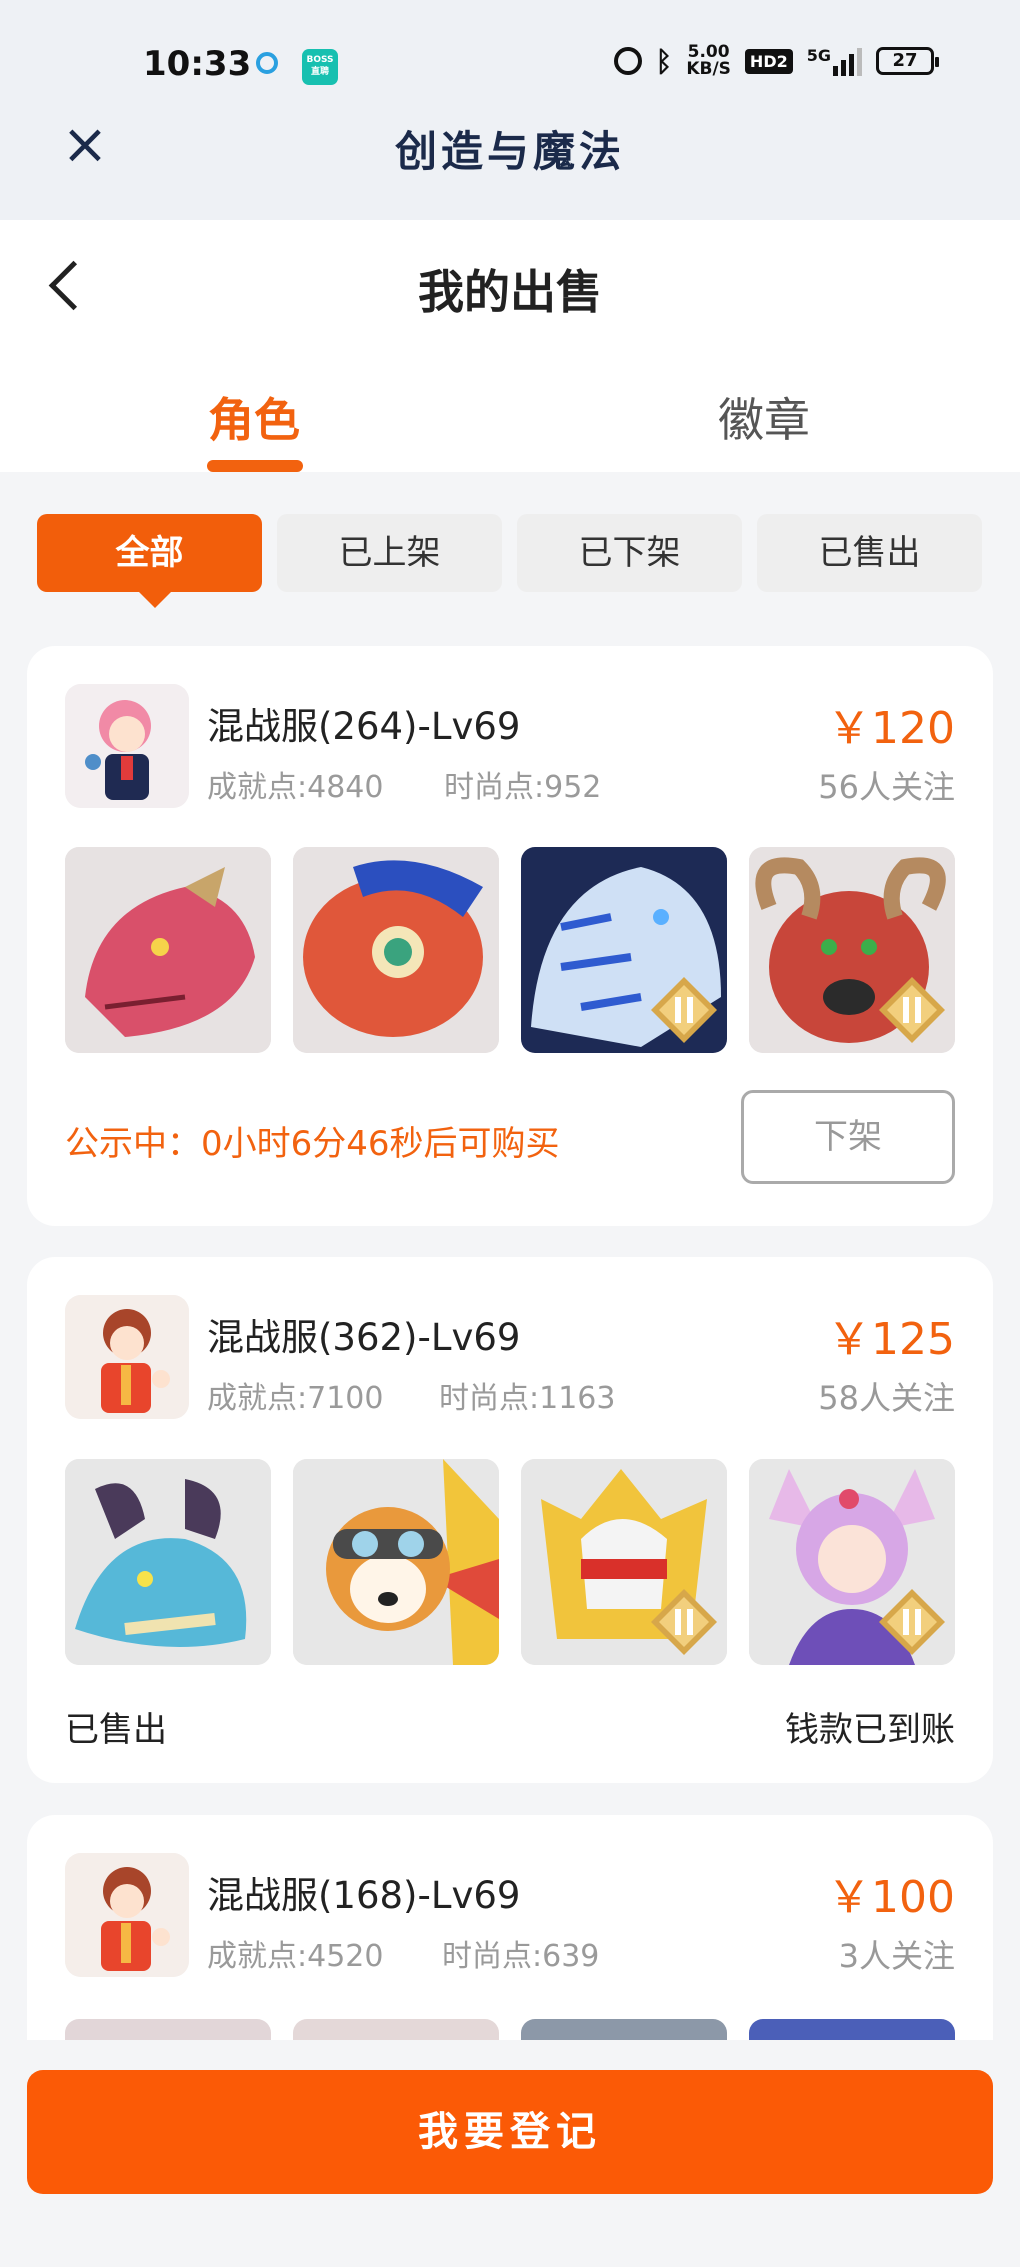  I want to click on battery-icon: 27, so click(907, 61).